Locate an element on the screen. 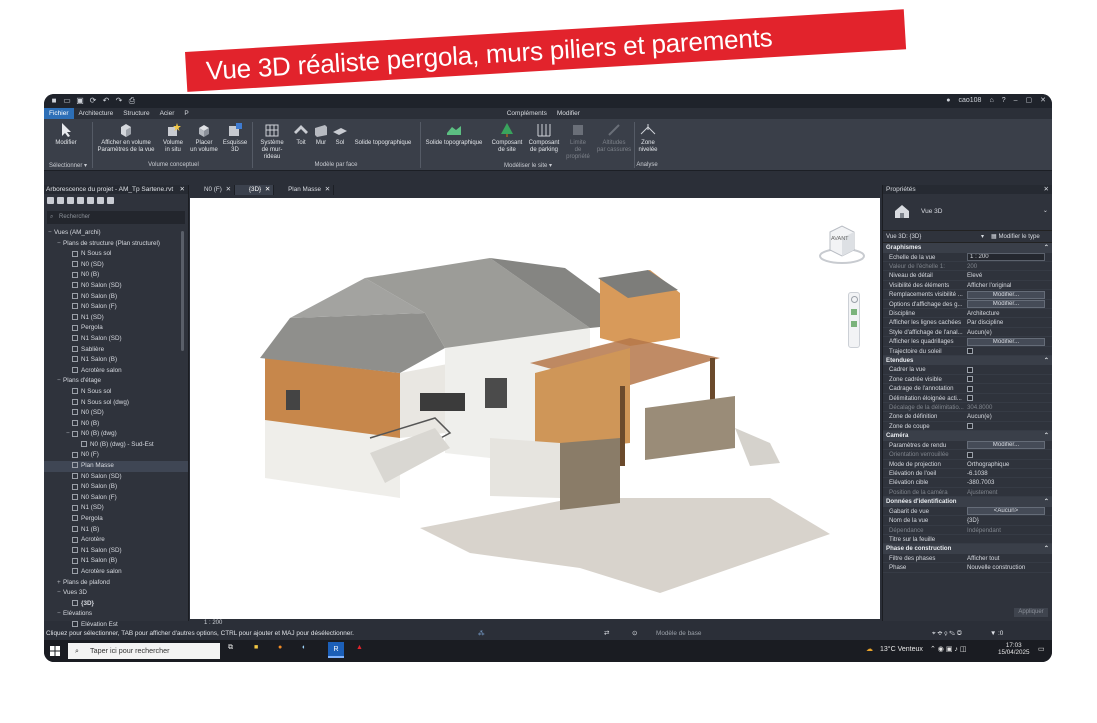 This screenshot has width=1097, height=723. property-value: Architecture is located at coordinates (1006, 313).